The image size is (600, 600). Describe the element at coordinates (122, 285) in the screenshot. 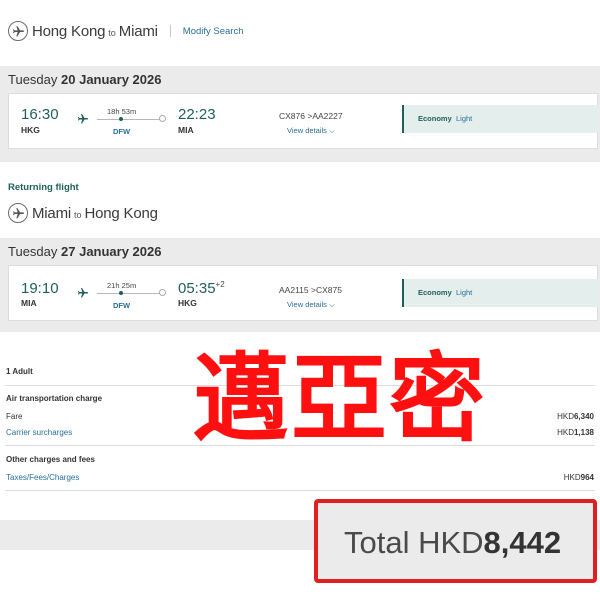

I see `flight-duration: 21h 25m` at that location.